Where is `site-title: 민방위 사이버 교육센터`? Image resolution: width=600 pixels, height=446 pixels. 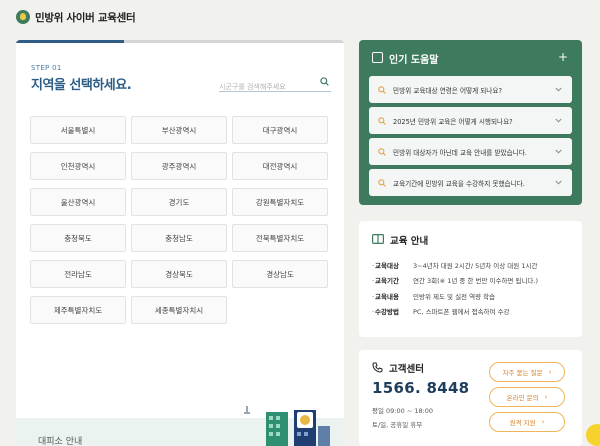
site-title: 민방위 사이버 교육센터 is located at coordinates (85, 17).